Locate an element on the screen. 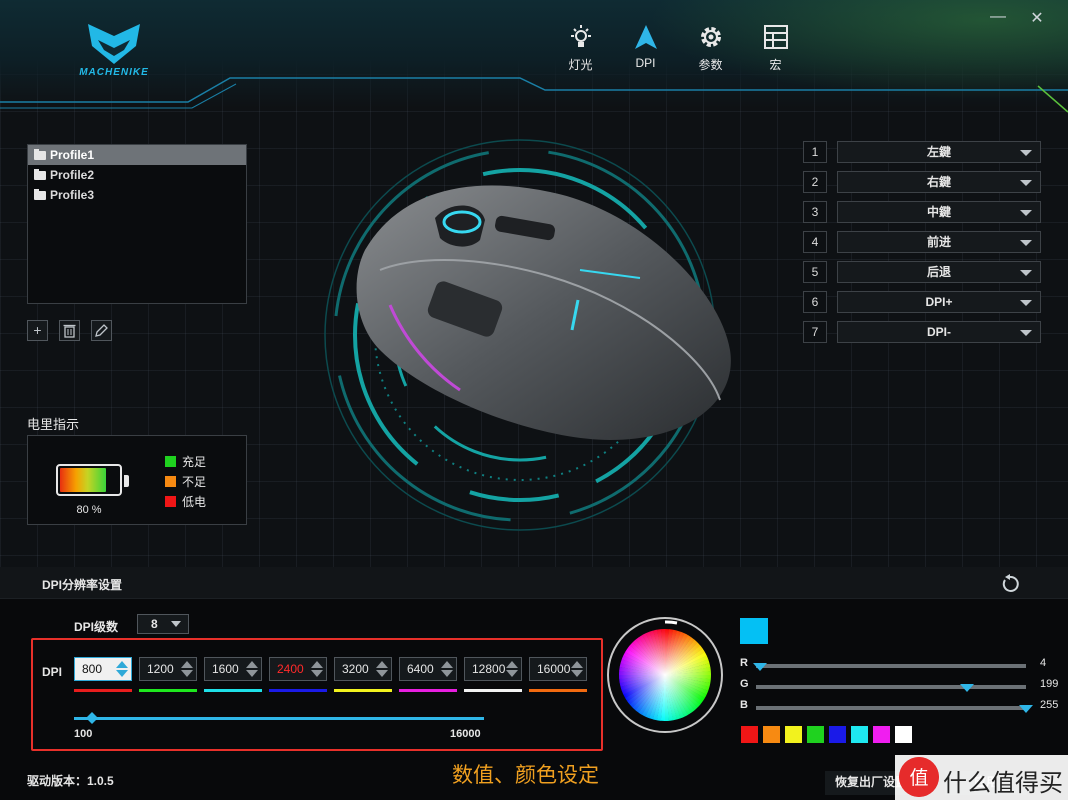 The height and width of the screenshot is (800, 1068). annotation-caption: 数值、颜色设定 is located at coordinates (525, 775).